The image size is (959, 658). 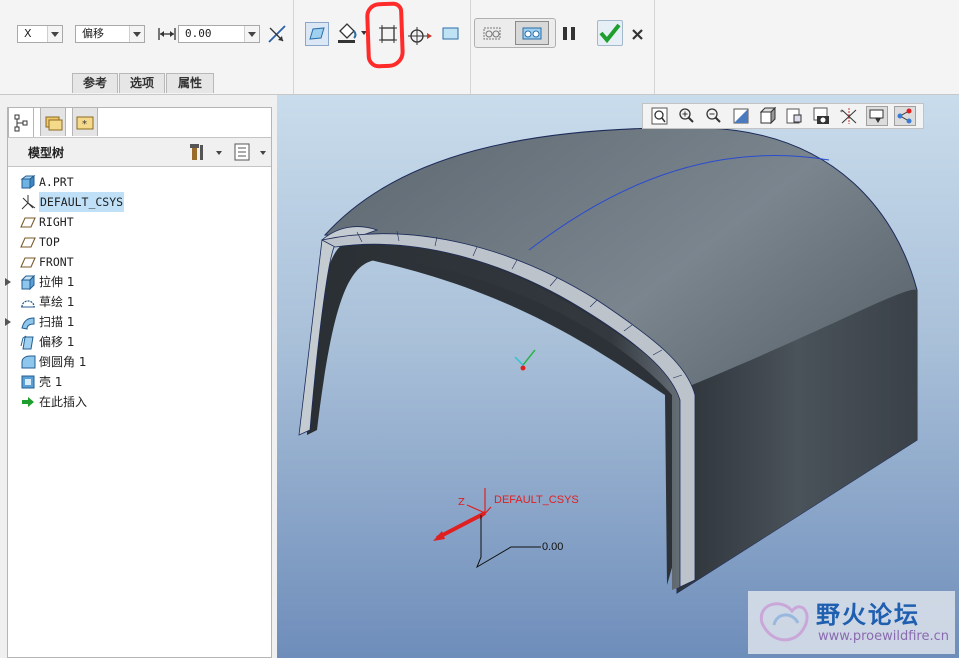 What do you see at coordinates (135, 182) in the screenshot?
I see `tree-item: A.PRT` at bounding box center [135, 182].